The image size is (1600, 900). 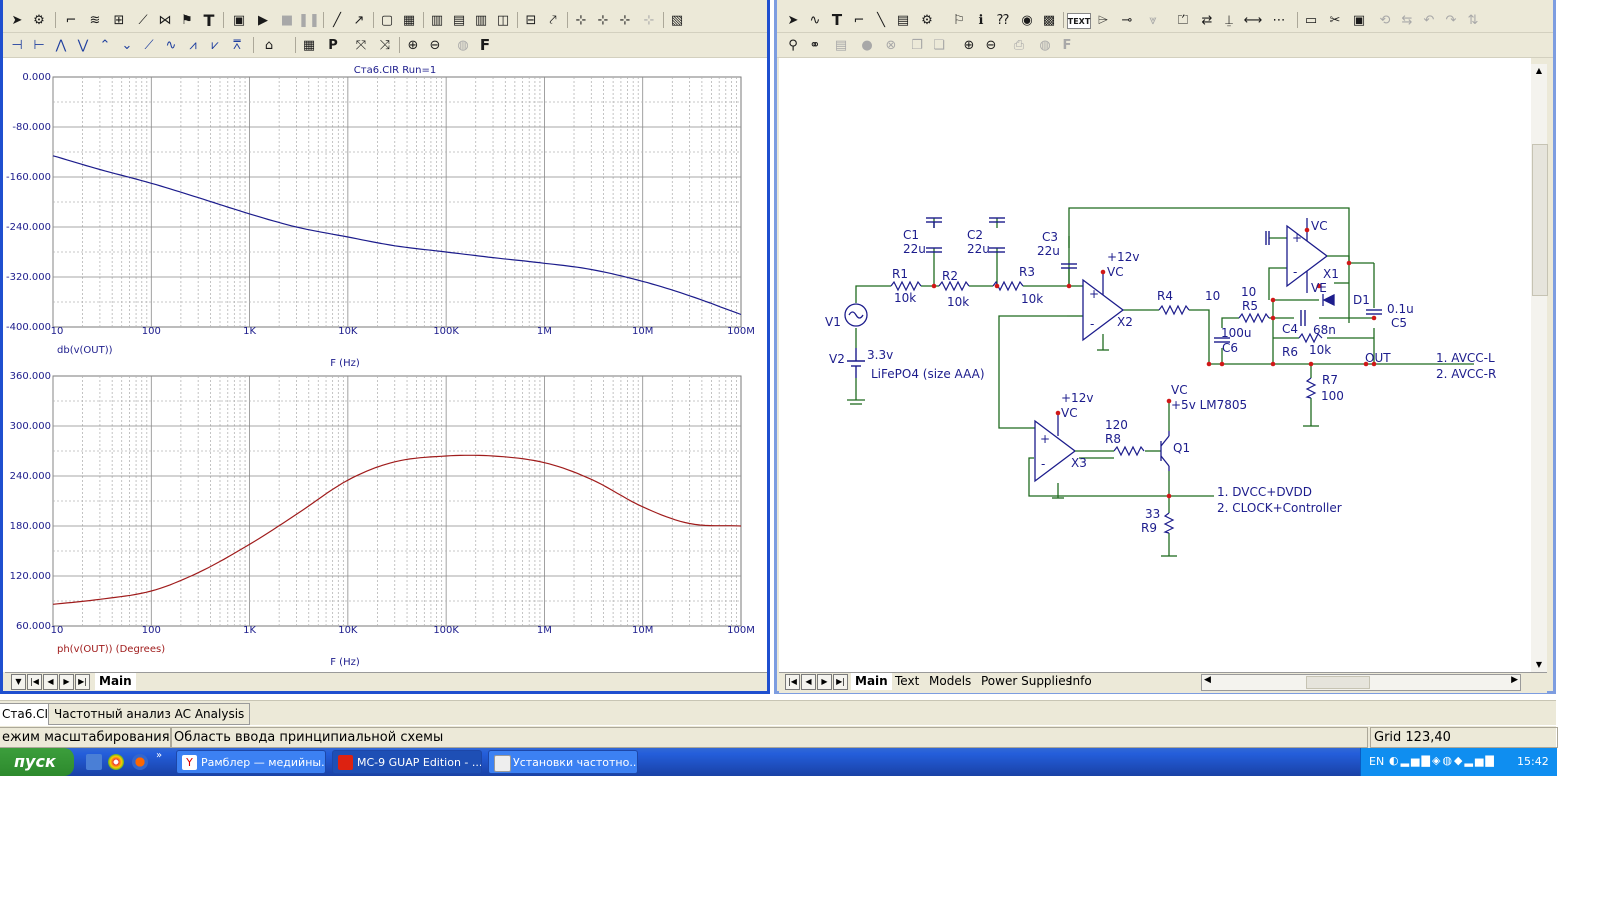 I want to click on scroll-left-icon: ◀, so click(x=1207, y=680).